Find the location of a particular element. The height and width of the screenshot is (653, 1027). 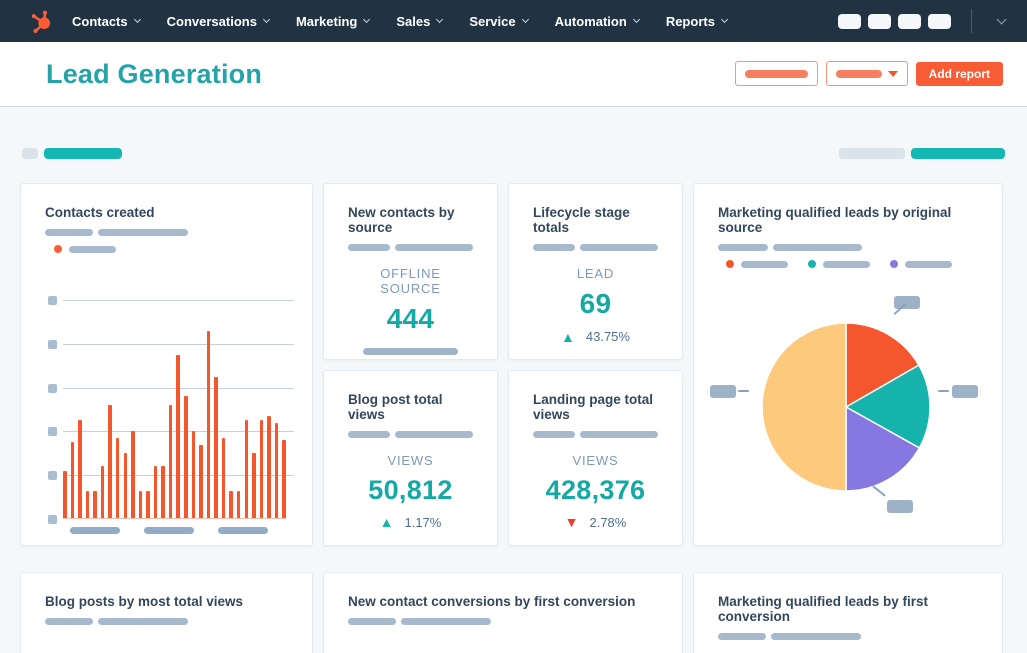

metric-delta: ▲ 1.17% is located at coordinates (410, 522).